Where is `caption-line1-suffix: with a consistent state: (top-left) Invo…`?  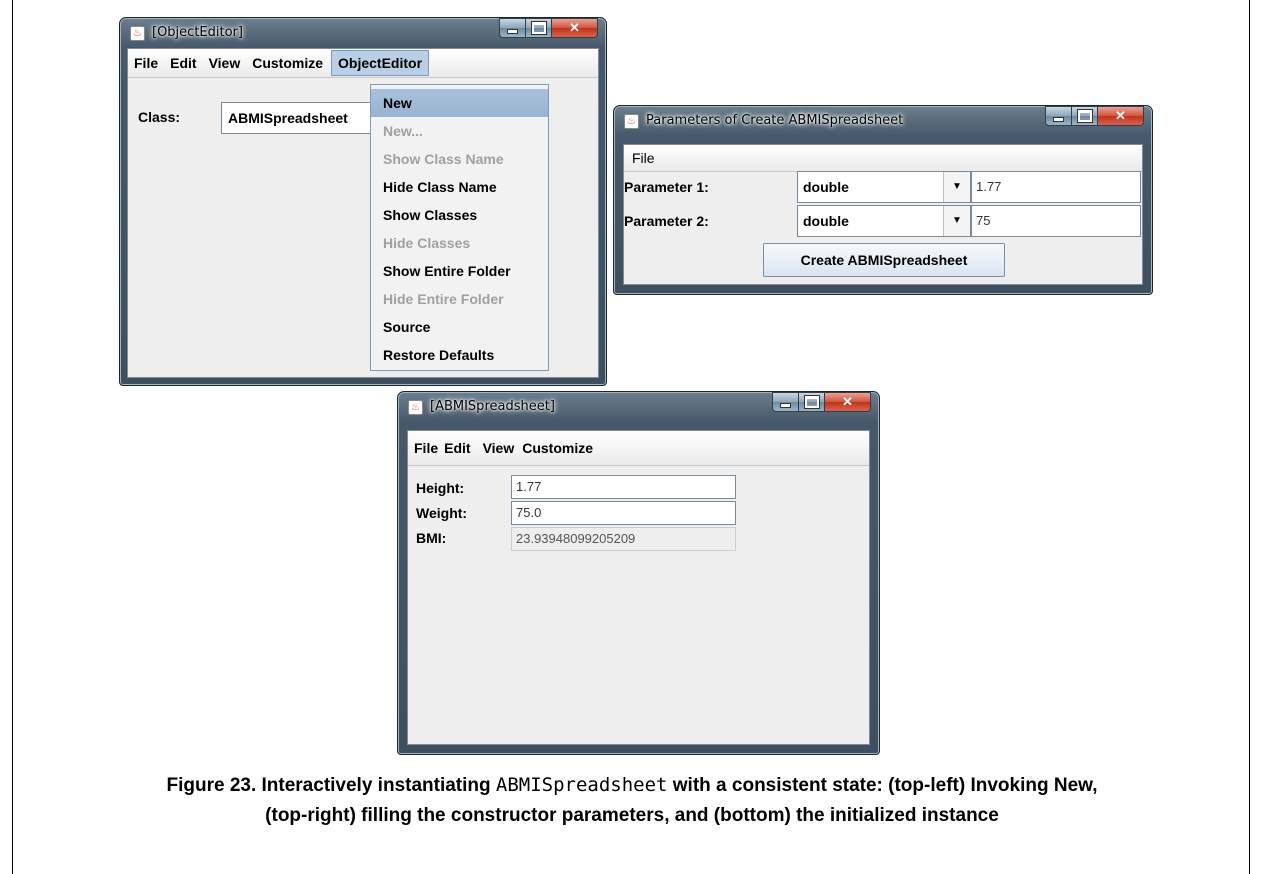
caption-line1-suffix: with a consistent state: (top-left) Invo… is located at coordinates (882, 785).